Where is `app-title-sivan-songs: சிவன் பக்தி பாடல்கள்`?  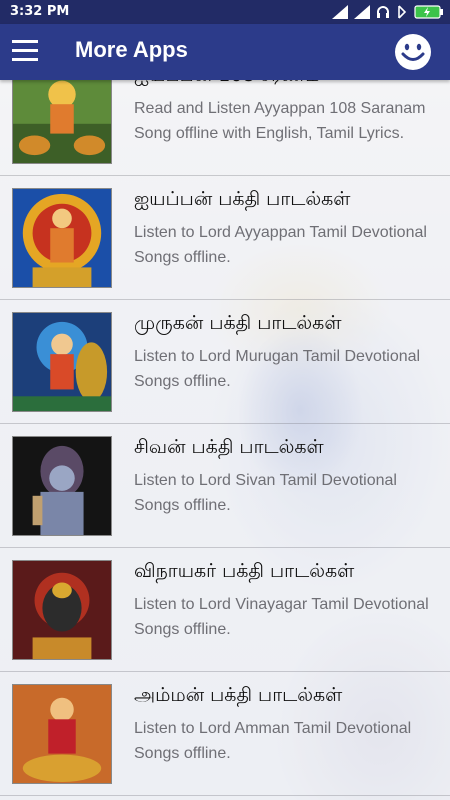
app-title-sivan-songs: சிவன் பக்தி பாடல்கள் is located at coordinates (229, 447).